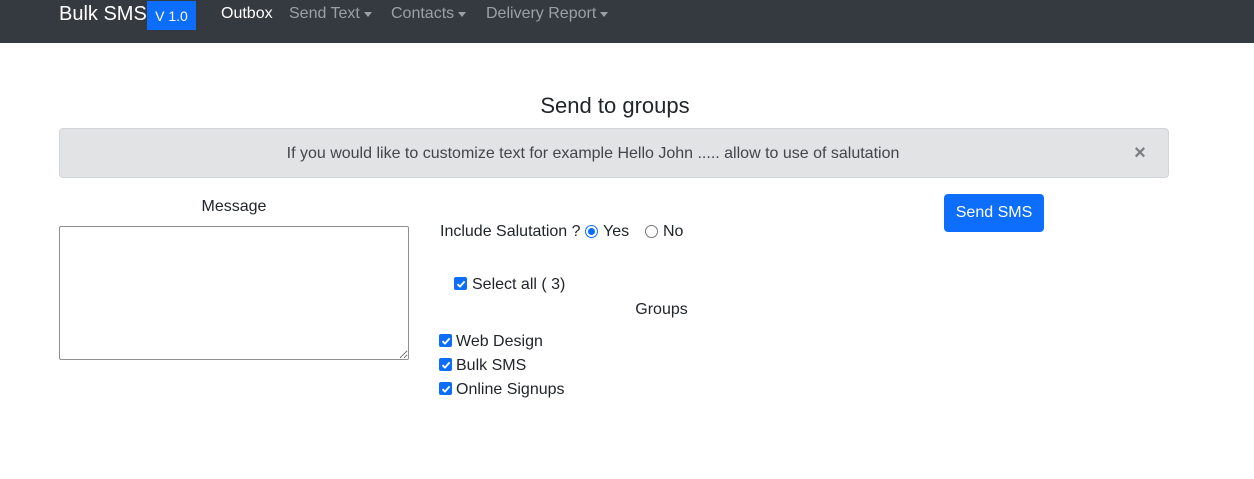  I want to click on nav-outbox: Outbox, so click(247, 14).